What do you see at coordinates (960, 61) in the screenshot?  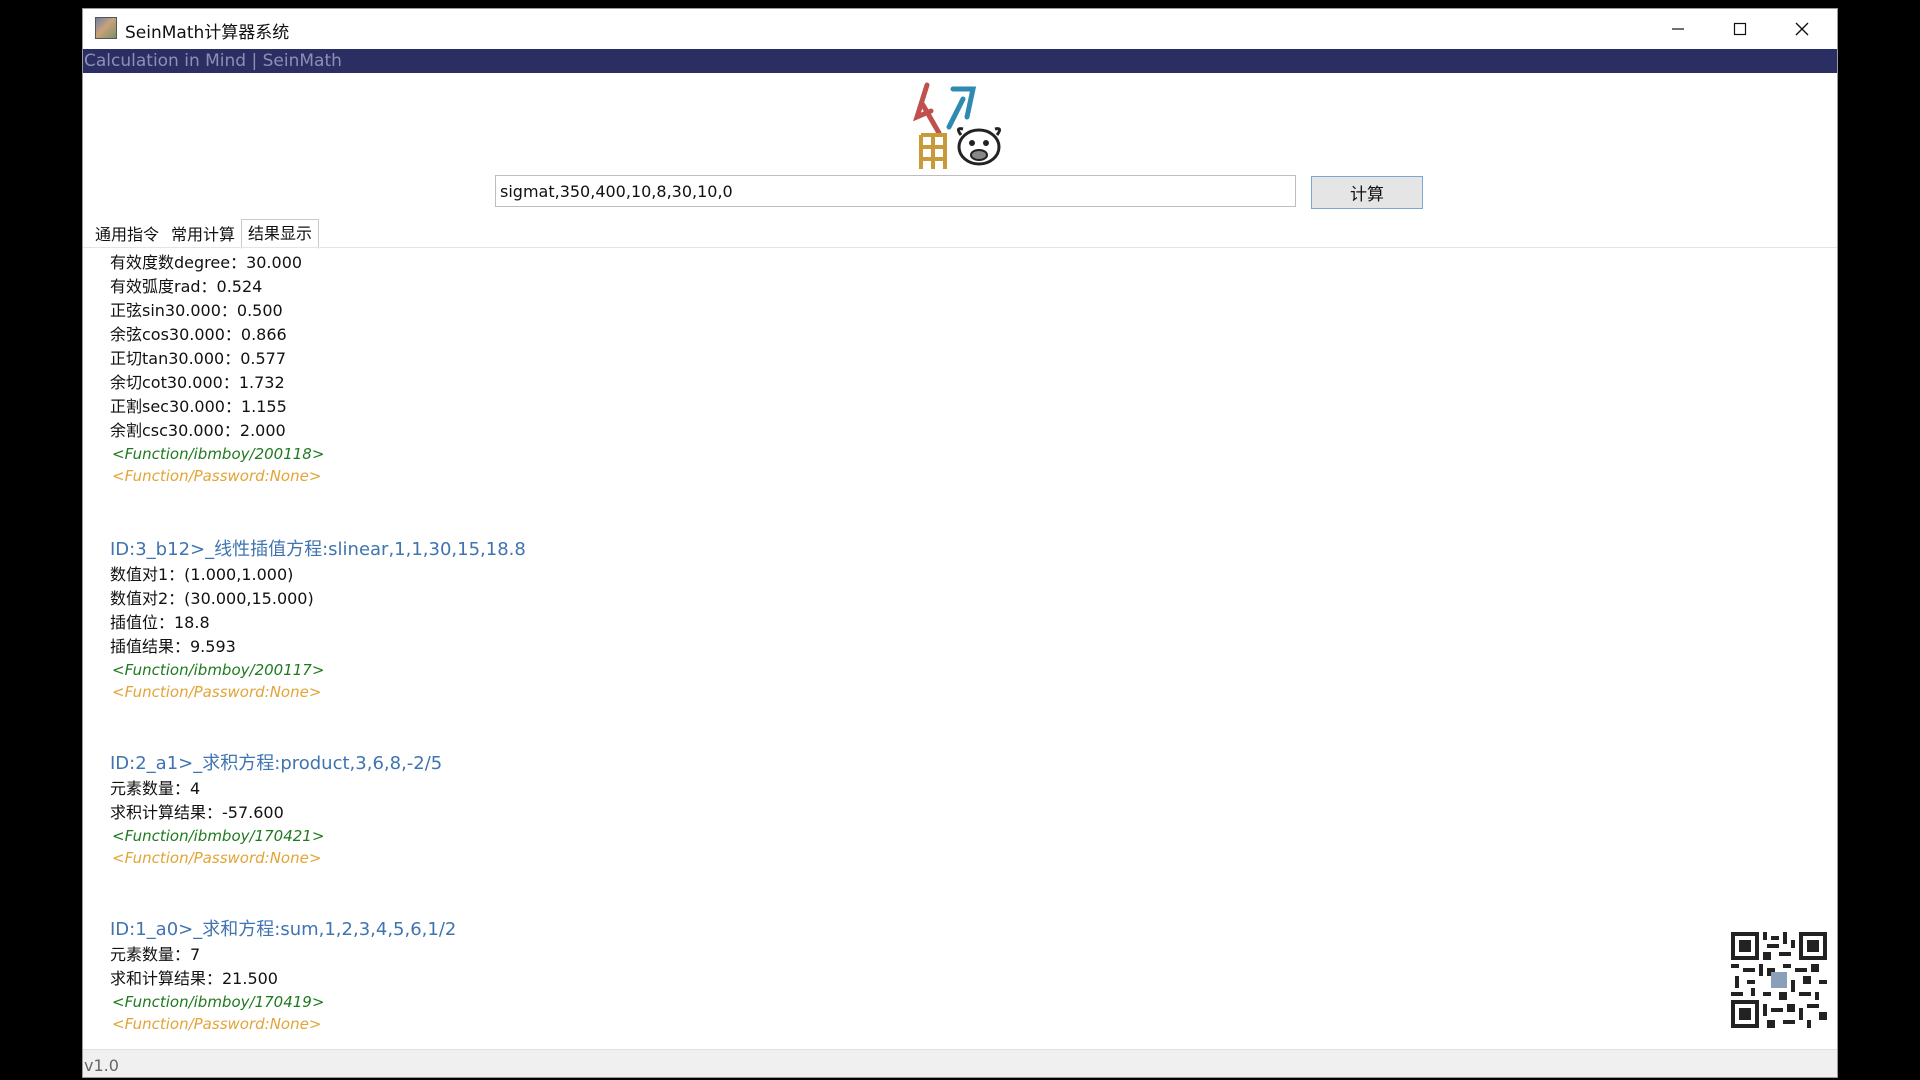 I see `header-banner: Calculation in Mind | SeinMath` at bounding box center [960, 61].